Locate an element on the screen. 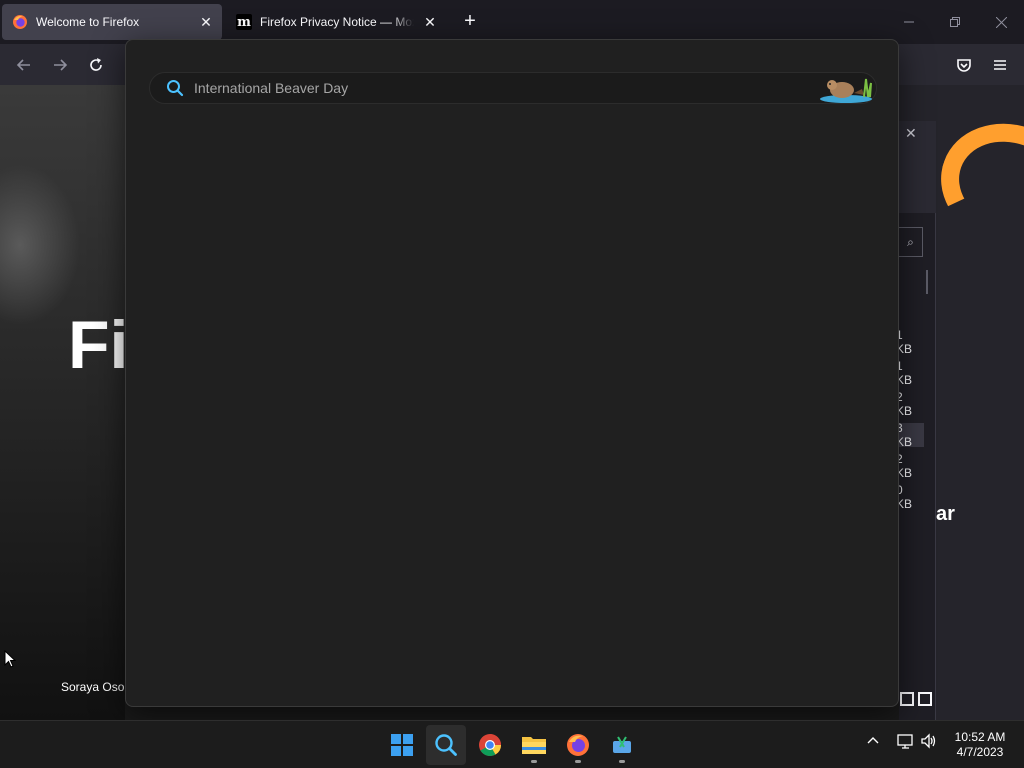 This screenshot has width=1024, height=768. start-button is located at coordinates (402, 745).